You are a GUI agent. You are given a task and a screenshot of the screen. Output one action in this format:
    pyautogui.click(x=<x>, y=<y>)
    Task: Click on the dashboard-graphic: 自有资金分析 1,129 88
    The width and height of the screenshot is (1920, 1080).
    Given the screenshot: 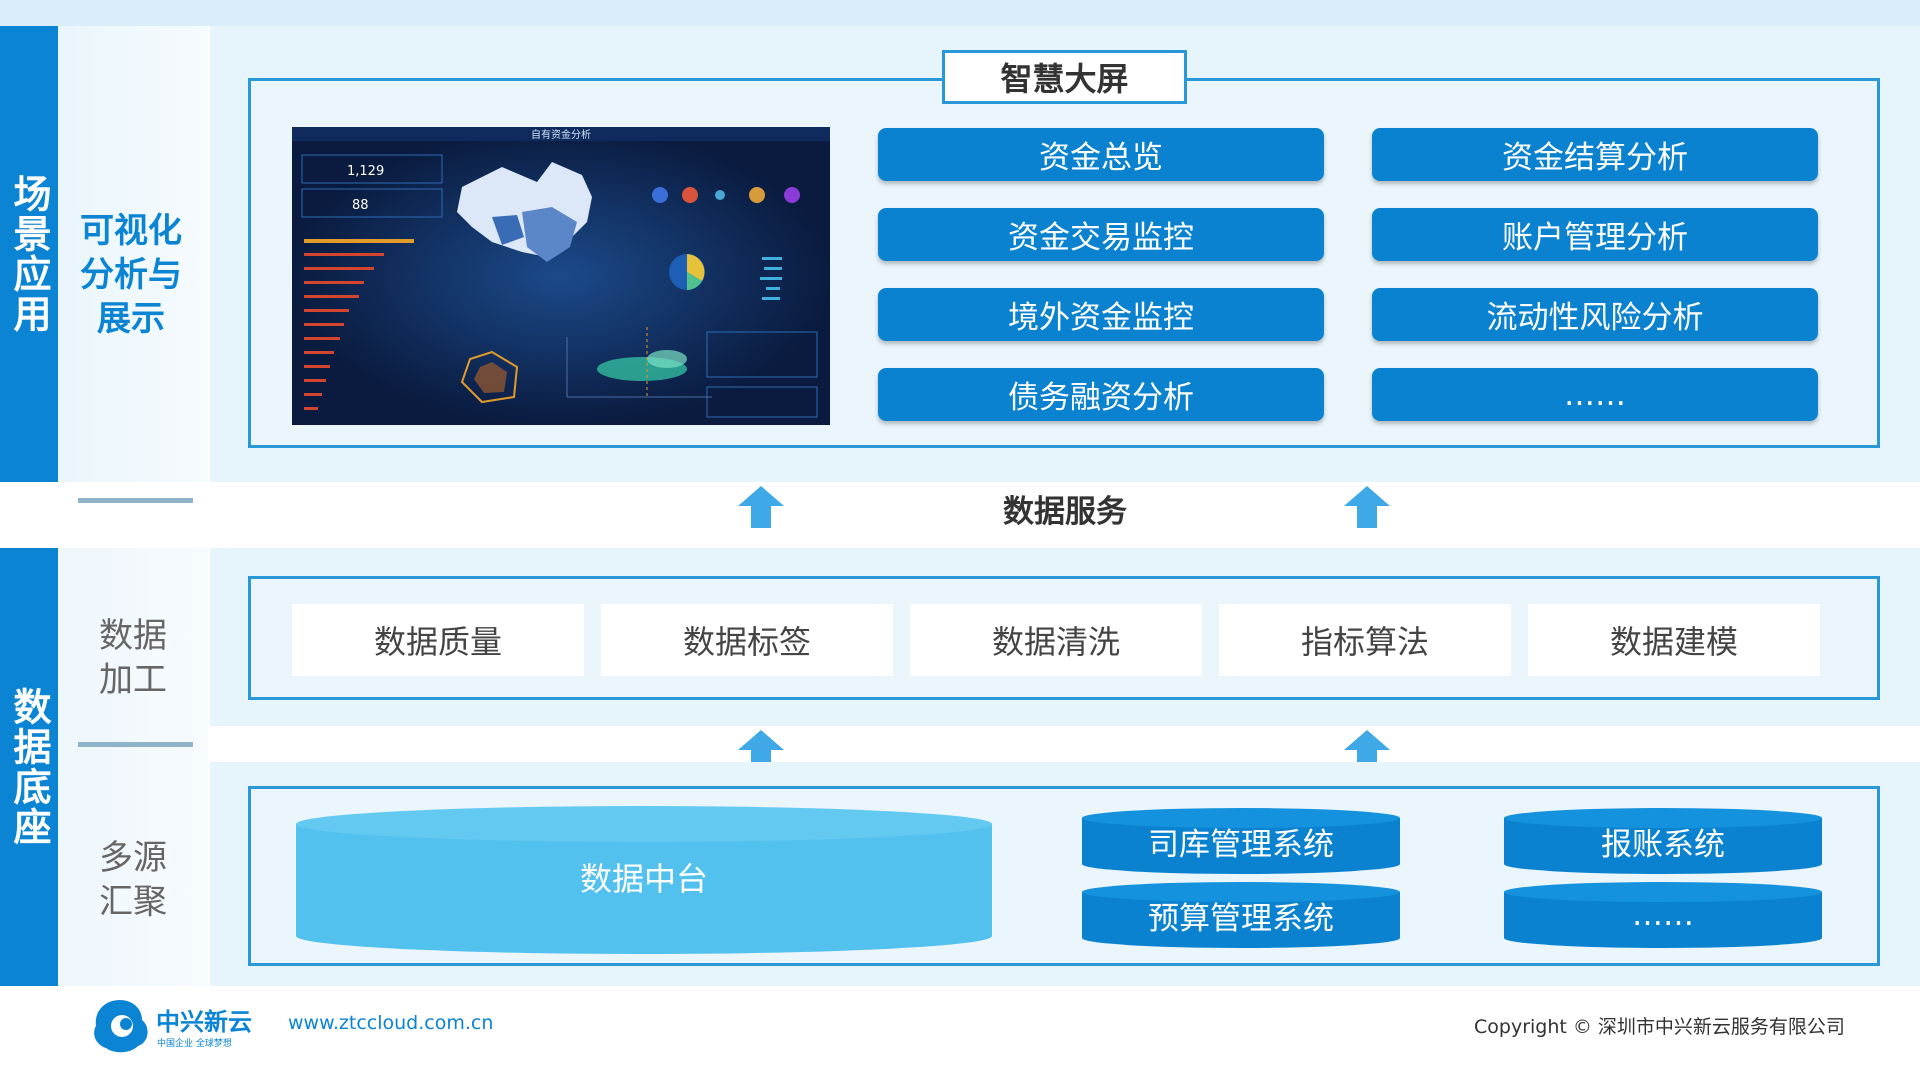 What is the action you would take?
    pyautogui.click(x=561, y=276)
    